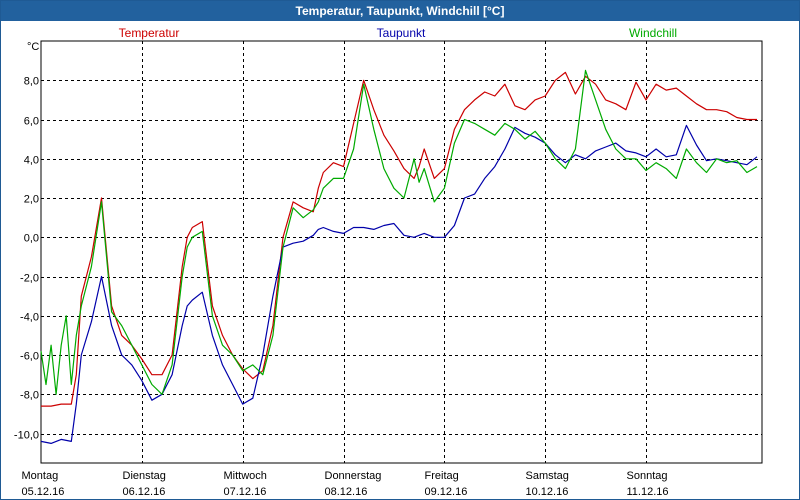 The width and height of the screenshot is (800, 500). I want to click on window-title: Temperatur, Taupunkt, Windchill [°C], so click(400, 11).